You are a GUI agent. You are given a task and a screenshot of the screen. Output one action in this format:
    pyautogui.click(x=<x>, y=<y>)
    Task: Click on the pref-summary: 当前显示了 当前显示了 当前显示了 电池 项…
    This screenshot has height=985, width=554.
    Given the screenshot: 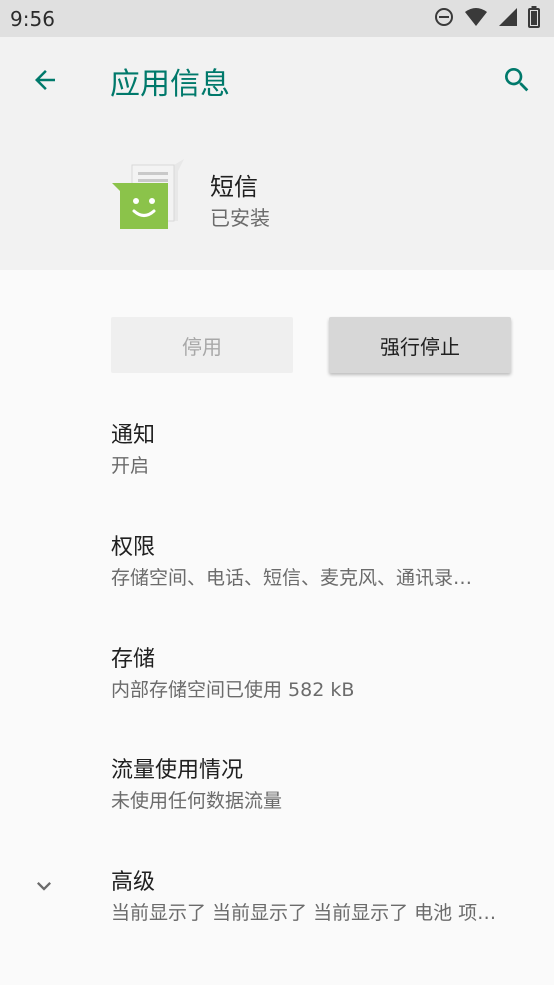 What is the action you would take?
    pyautogui.click(x=304, y=913)
    